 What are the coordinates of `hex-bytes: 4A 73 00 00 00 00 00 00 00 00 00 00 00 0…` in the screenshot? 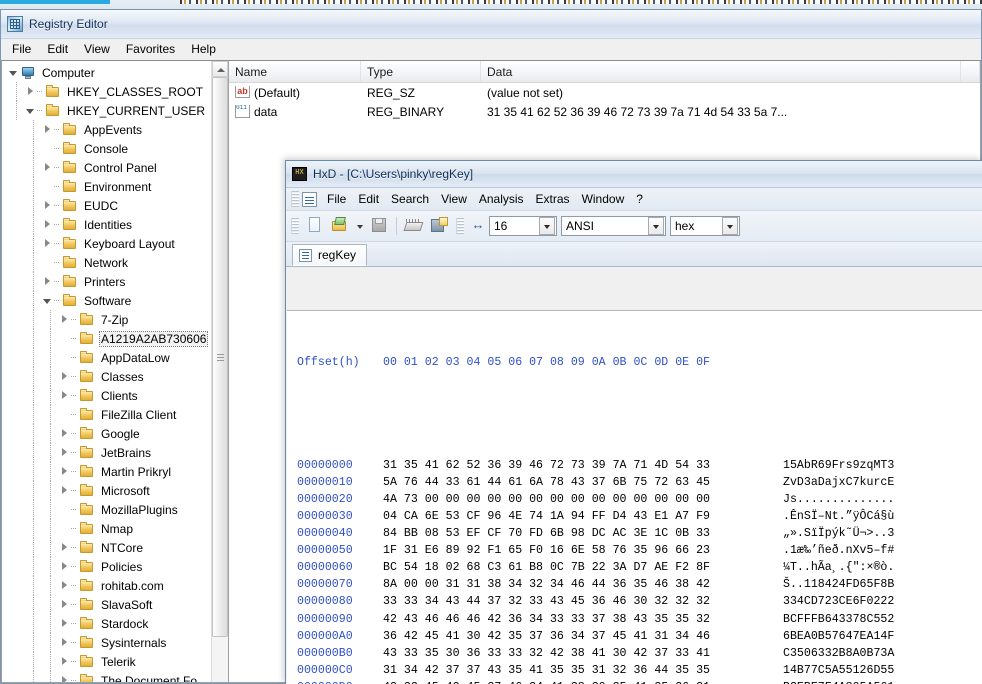 It's located at (583, 499).